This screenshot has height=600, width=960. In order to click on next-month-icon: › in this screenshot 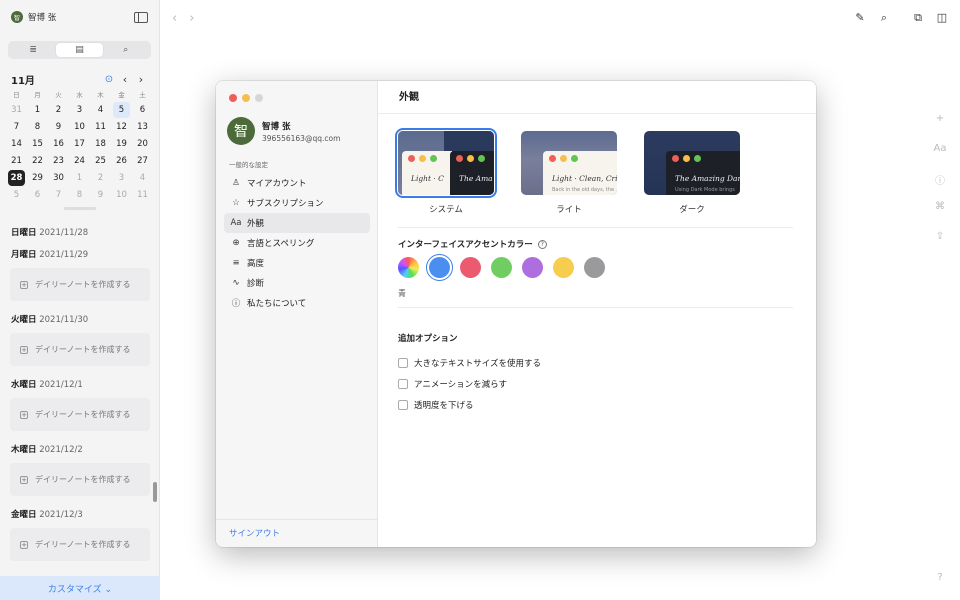, I will do `click(141, 79)`.